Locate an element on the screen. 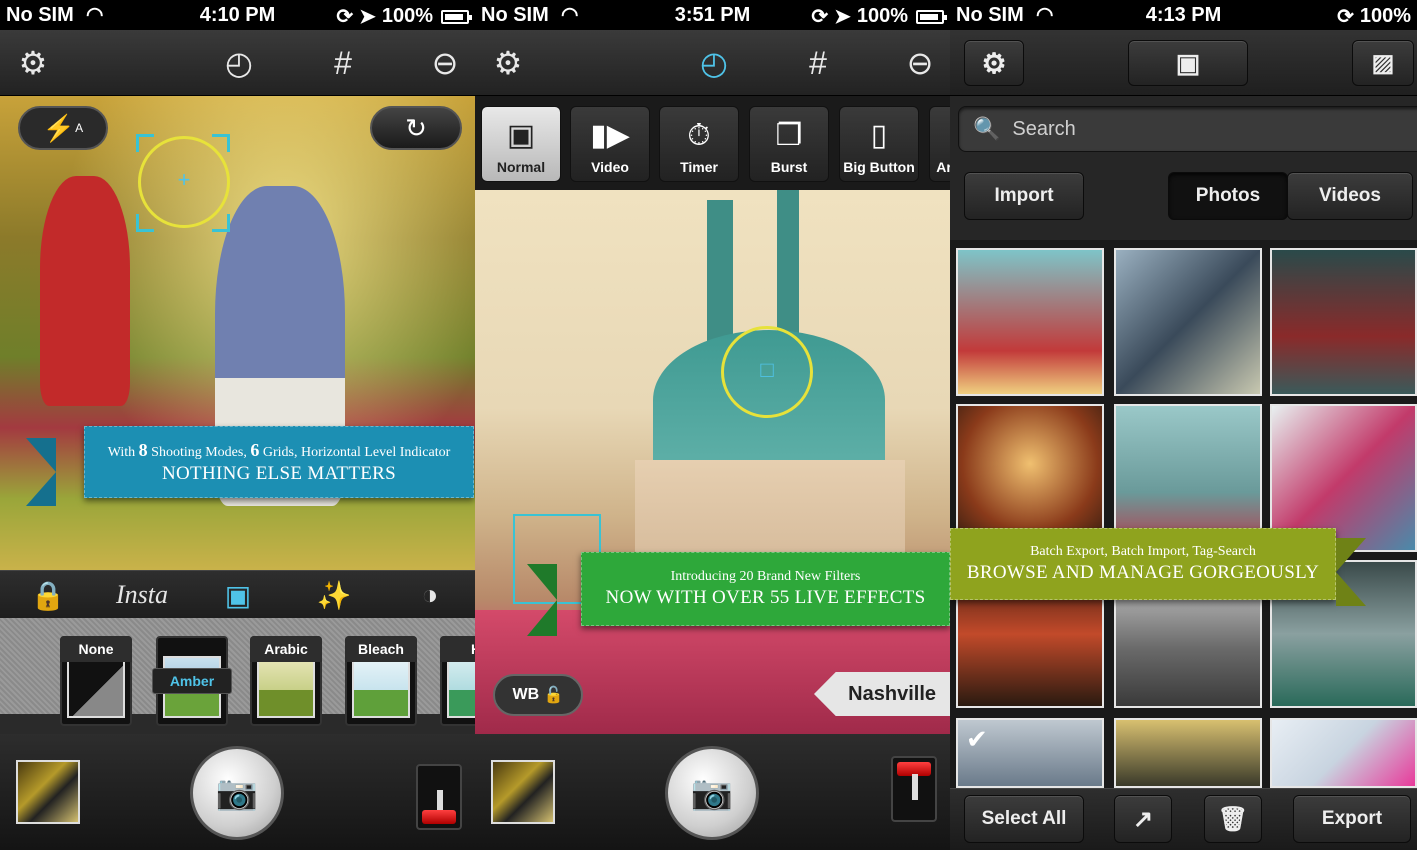 Image resolution: width=1417 pixels, height=850 pixels. mode-label: Normal is located at coordinates (521, 167).